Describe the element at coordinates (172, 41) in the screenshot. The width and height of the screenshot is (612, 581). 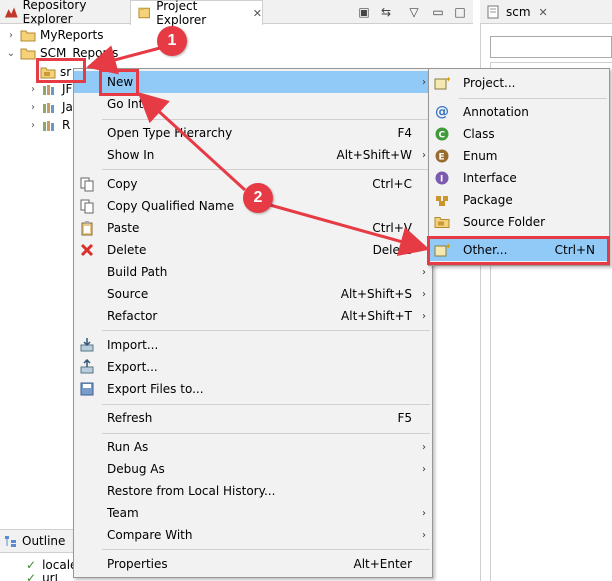
I see `step-badge-1: 1` at that location.